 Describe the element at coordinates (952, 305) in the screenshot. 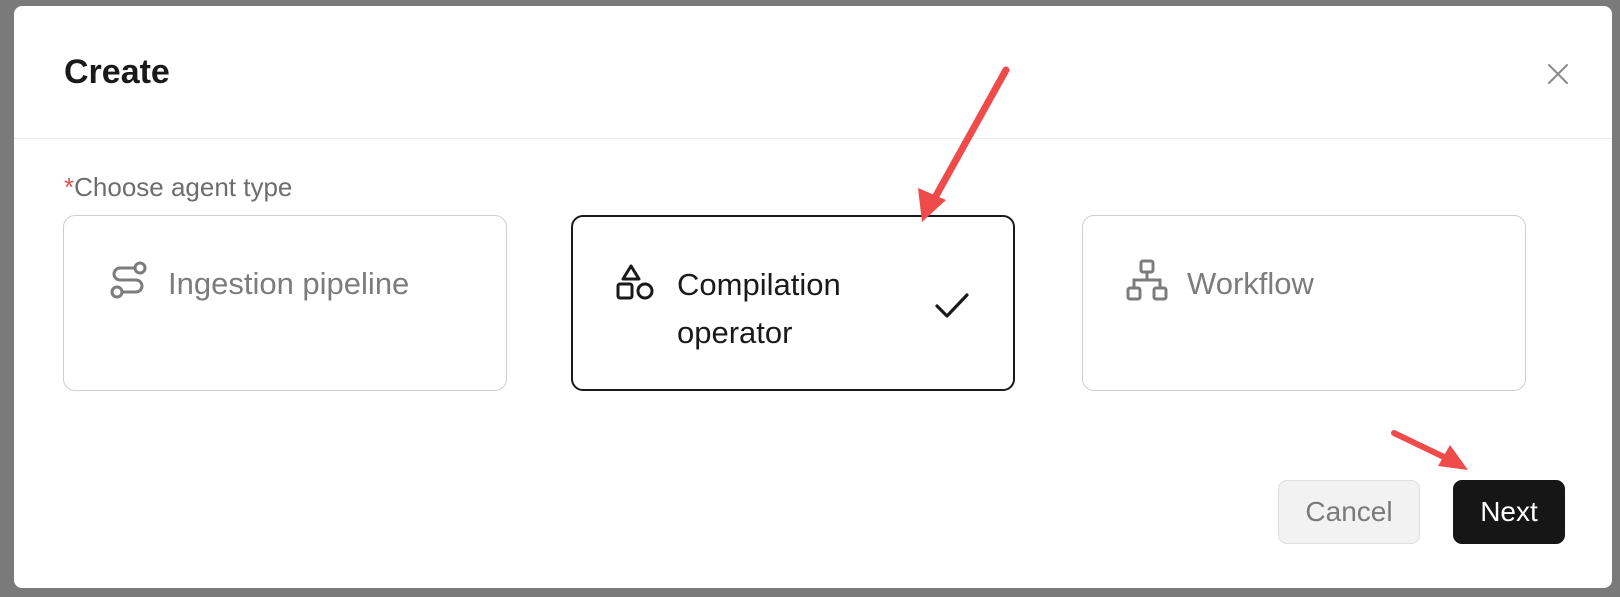

I see `check-icon` at that location.